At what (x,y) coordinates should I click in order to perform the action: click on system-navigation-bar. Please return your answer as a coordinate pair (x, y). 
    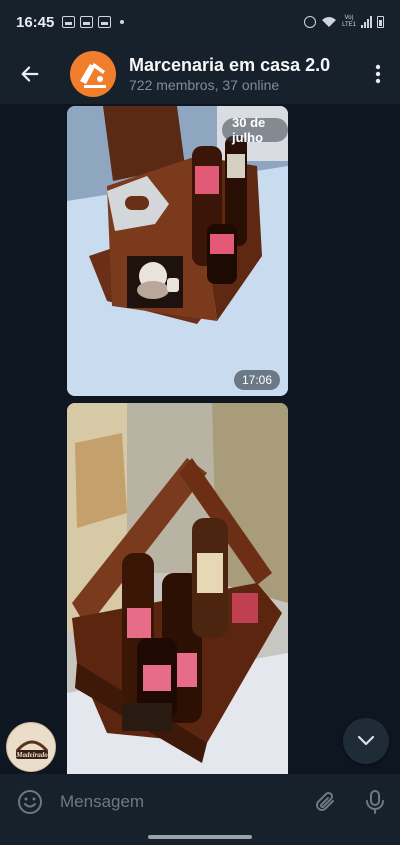
    Looking at the image, I should click on (200, 837).